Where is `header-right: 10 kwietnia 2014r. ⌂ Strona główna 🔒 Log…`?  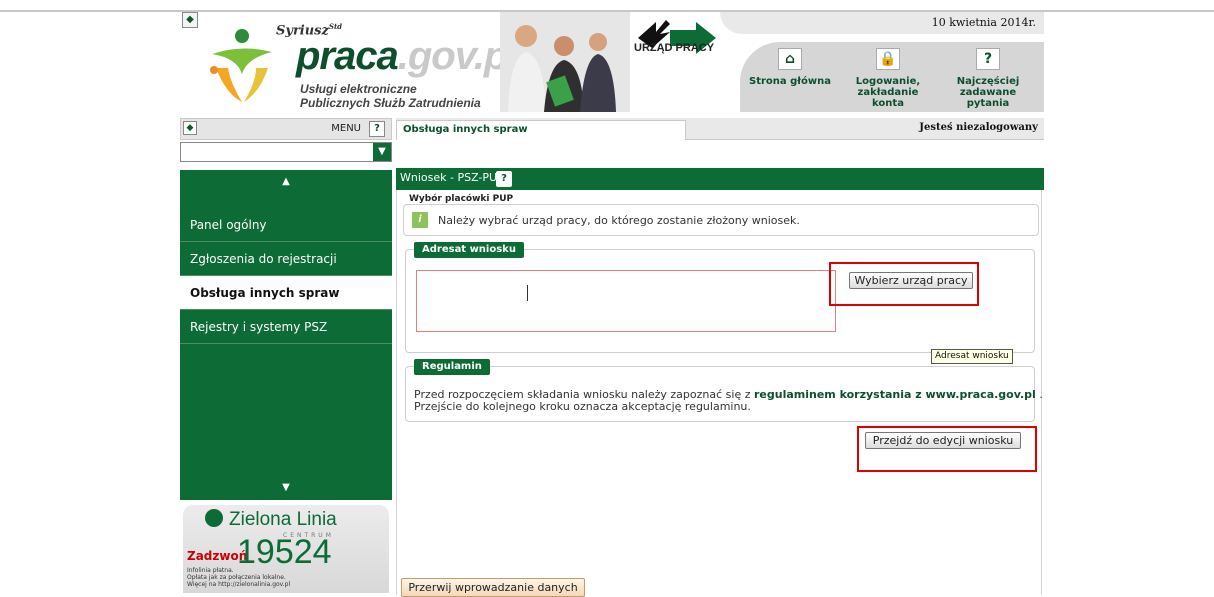 header-right: 10 kwietnia 2014r. ⌂ Strona główna 🔒 Log… is located at coordinates (882, 62).